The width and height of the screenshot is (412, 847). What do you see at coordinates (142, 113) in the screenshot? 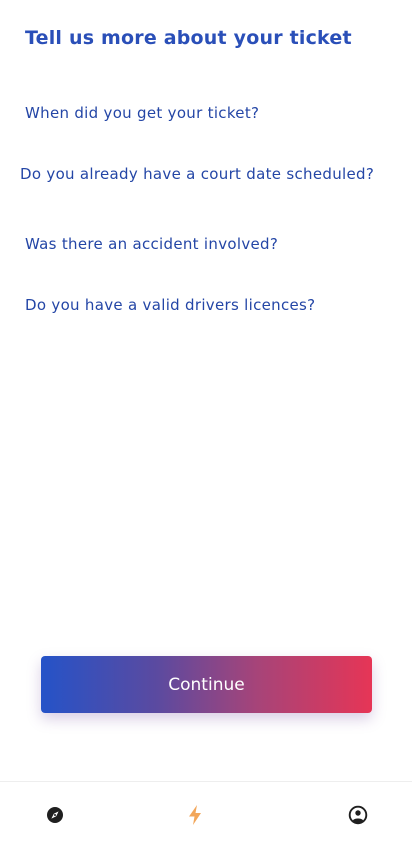
I see `question-ticket-date: When did you get your ticket?` at bounding box center [142, 113].